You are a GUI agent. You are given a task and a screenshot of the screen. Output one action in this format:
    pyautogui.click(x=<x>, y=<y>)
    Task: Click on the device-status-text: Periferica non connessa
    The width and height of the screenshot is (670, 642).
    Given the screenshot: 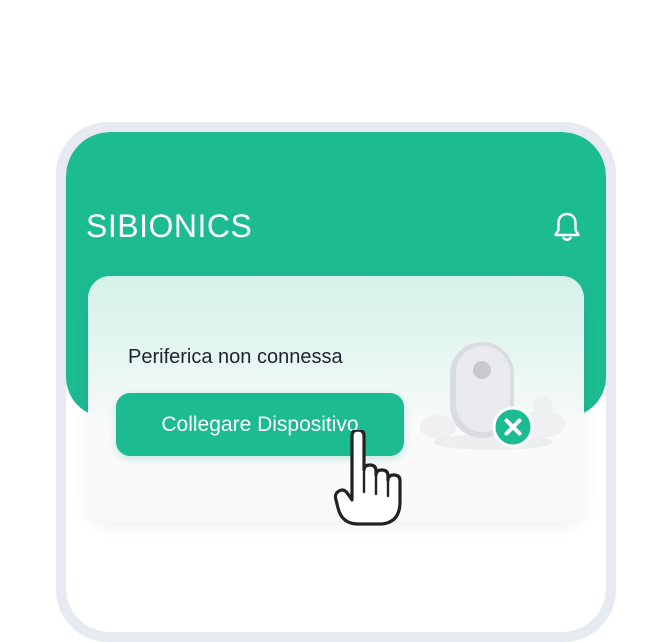 What is the action you would take?
    pyautogui.click(x=235, y=357)
    